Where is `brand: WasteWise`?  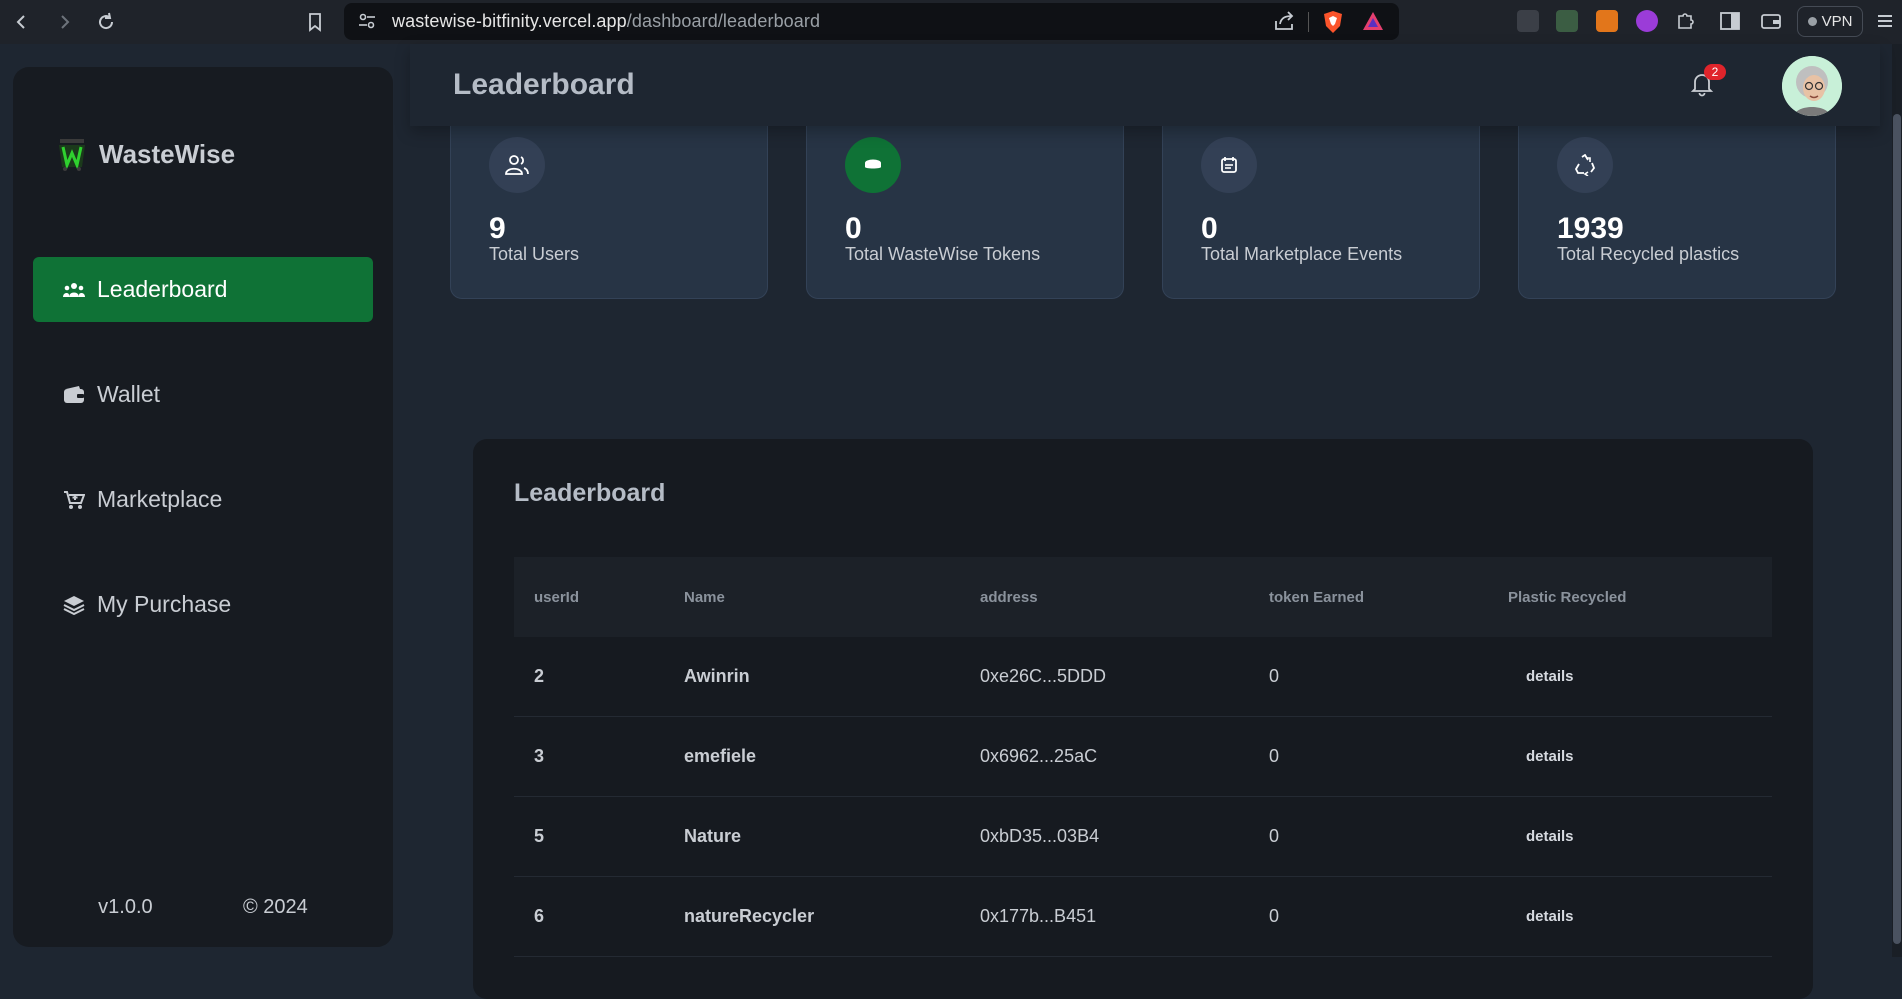 brand: WasteWise is located at coordinates (146, 154).